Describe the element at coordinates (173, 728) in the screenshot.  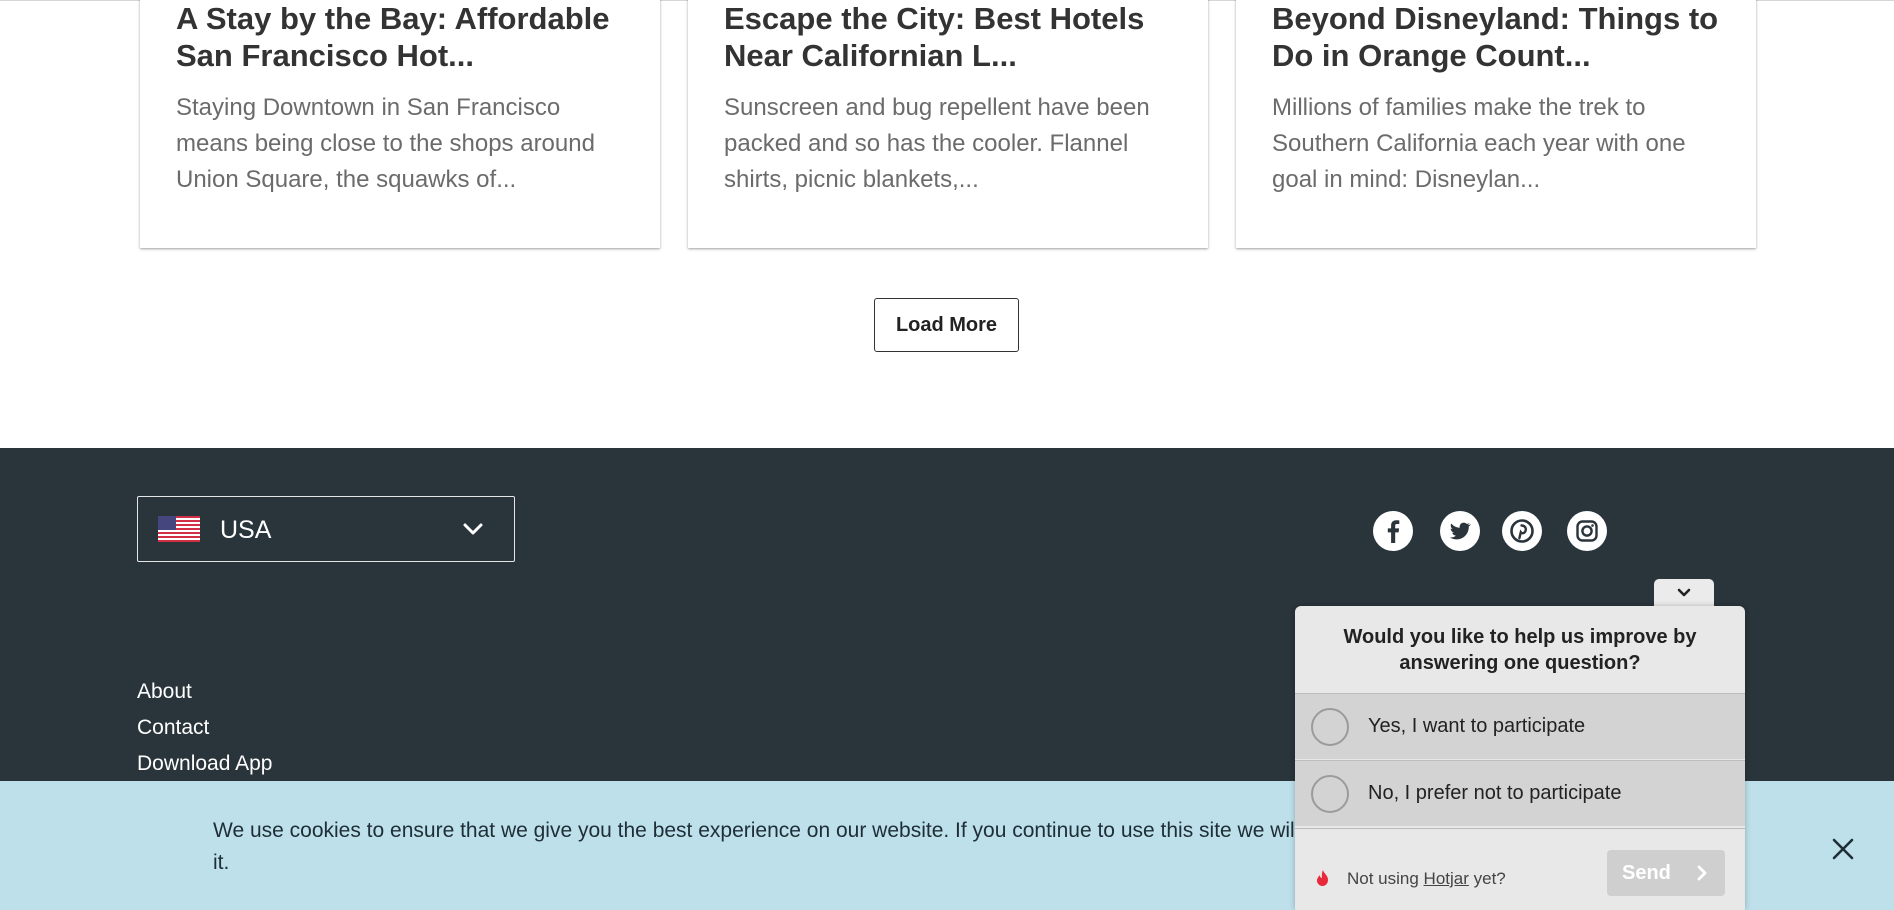
I see `footer-link-contact: Contact` at that location.